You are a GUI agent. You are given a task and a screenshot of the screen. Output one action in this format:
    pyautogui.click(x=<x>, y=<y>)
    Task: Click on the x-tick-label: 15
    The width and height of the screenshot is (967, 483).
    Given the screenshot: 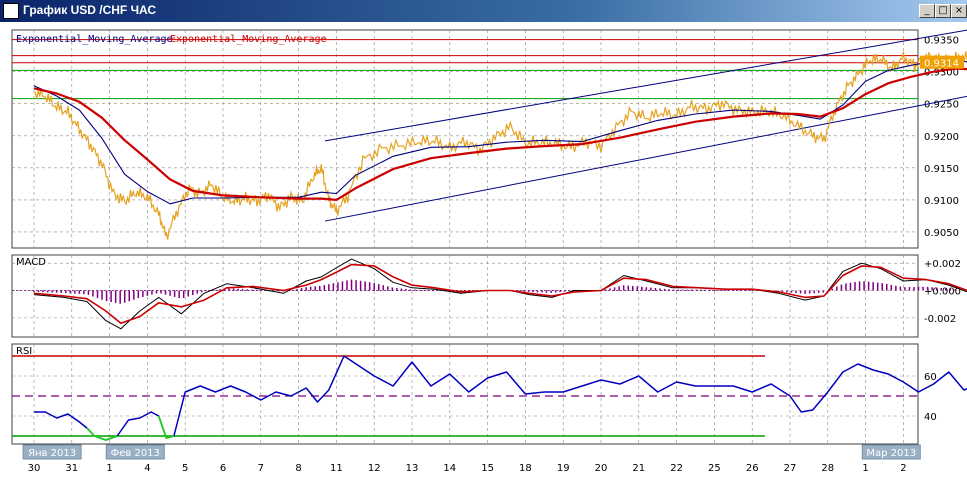 What is the action you would take?
    pyautogui.click(x=487, y=468)
    